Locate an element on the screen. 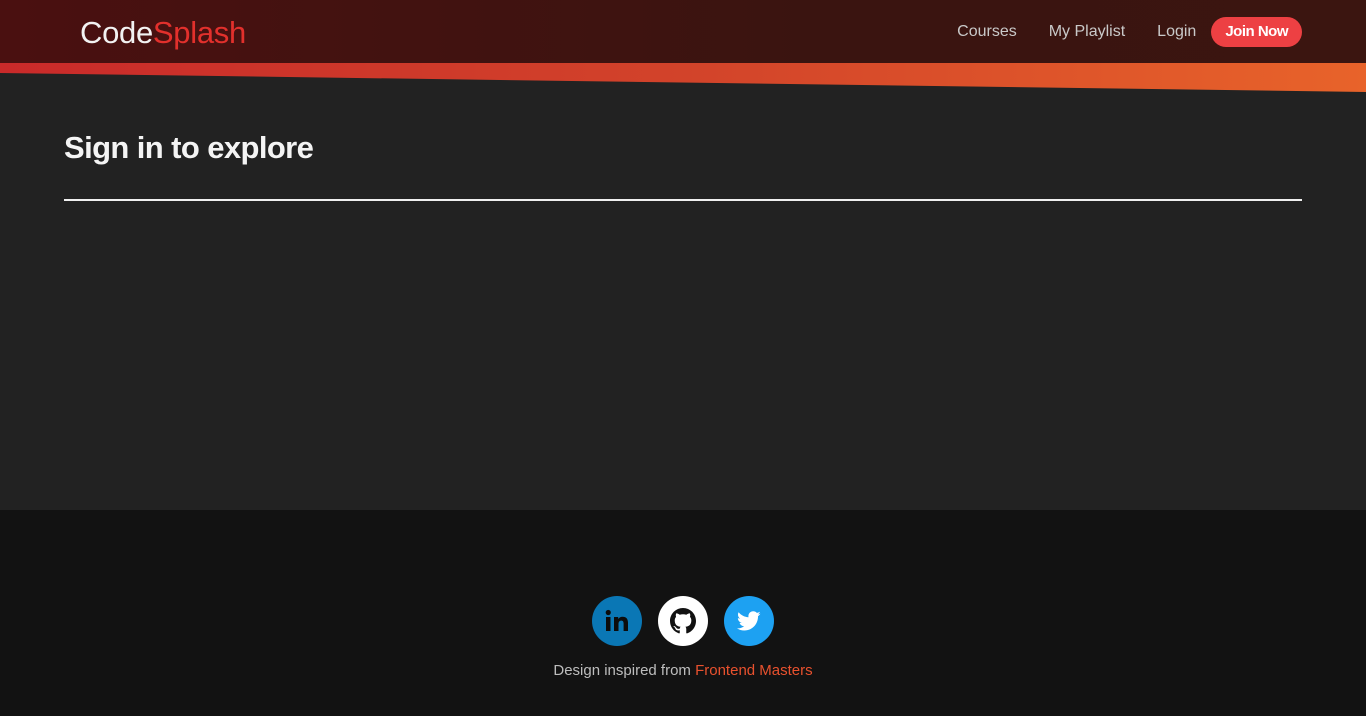  logo: CodeSplash is located at coordinates (163, 33).